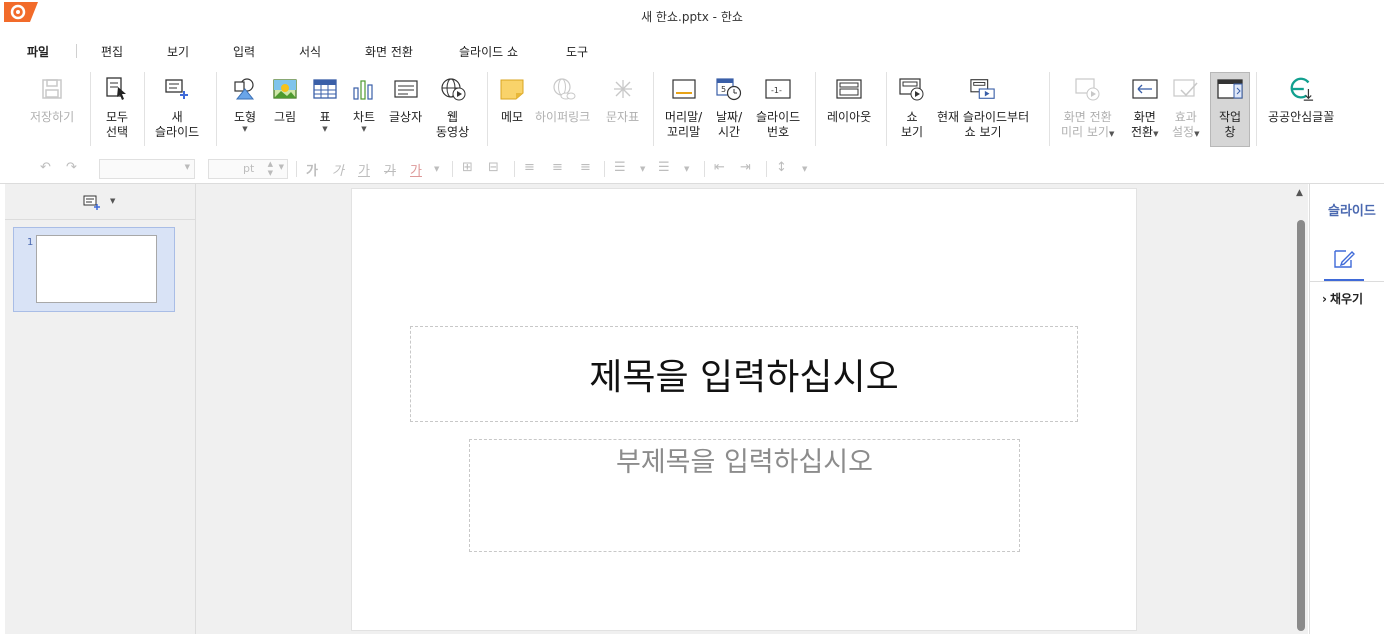 The image size is (1384, 634). What do you see at coordinates (71, 167) in the screenshot?
I see `redo-icon: ↷` at bounding box center [71, 167].